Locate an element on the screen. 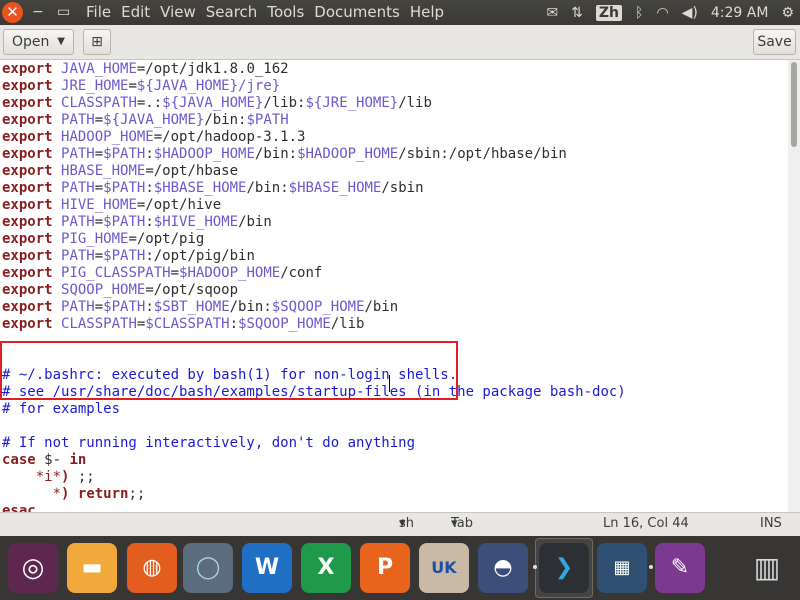 This screenshot has width=800, height=600. menu-documents: Documents is located at coordinates (360, 12).